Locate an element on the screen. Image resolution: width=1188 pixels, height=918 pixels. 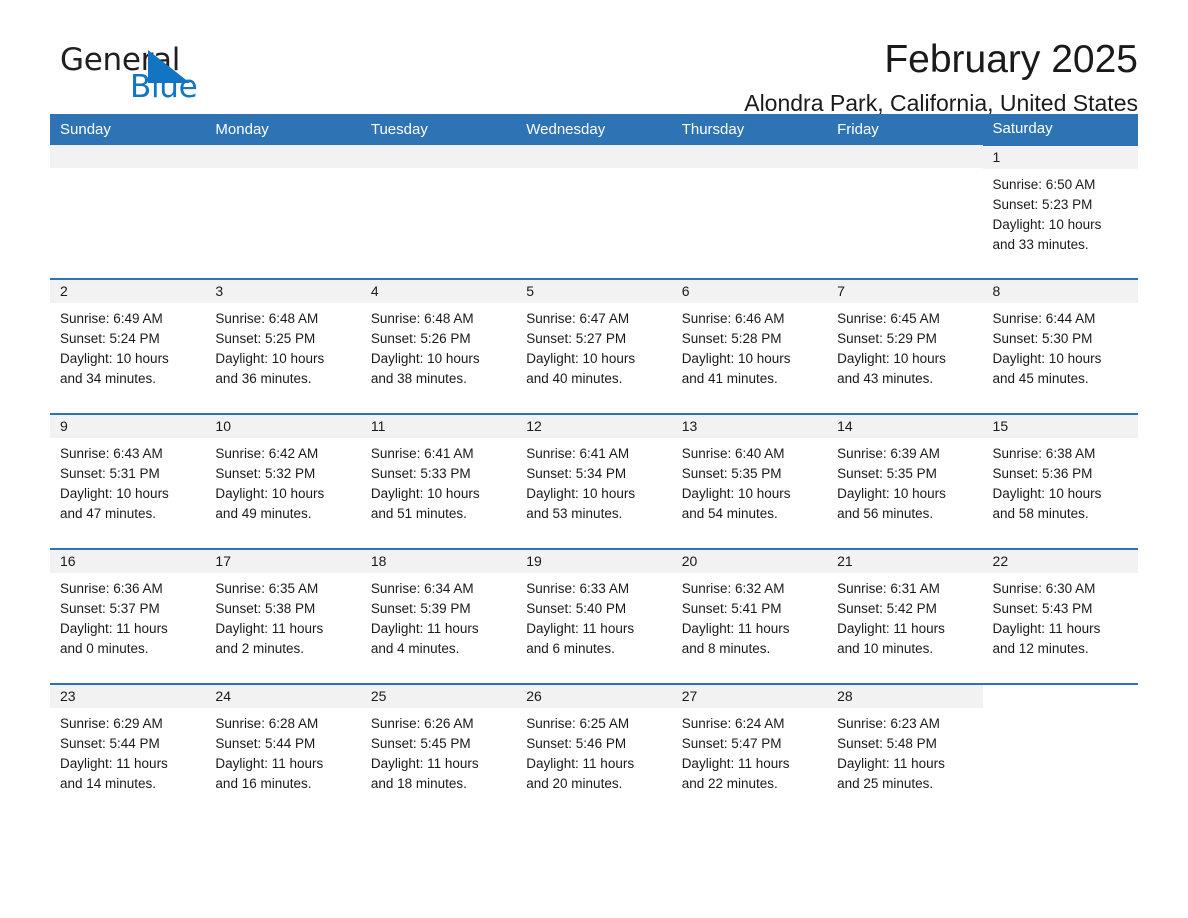
day-detail-sunset: Sunset: 5:40 PM is located at coordinates (576, 608).